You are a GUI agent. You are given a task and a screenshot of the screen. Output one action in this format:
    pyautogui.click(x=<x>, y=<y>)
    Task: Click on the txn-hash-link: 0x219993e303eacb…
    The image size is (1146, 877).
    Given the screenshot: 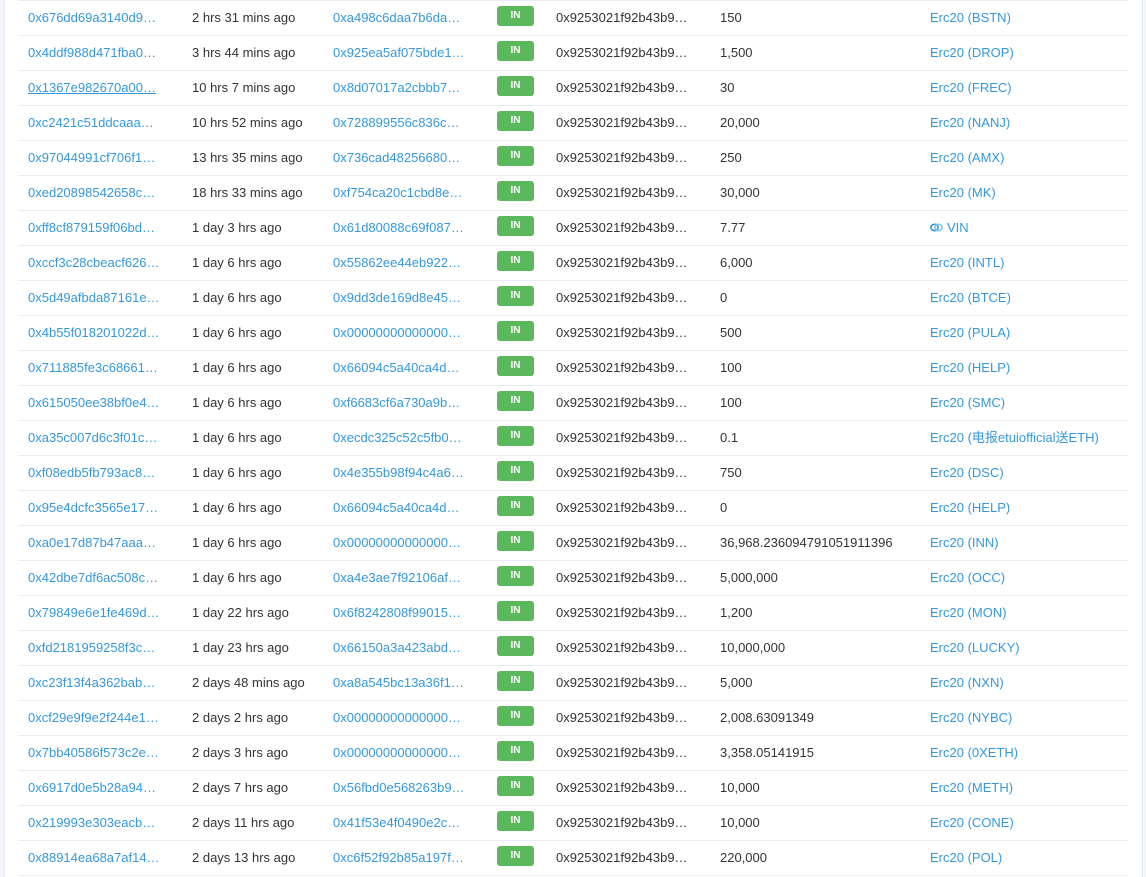 What is the action you would take?
    pyautogui.click(x=91, y=822)
    